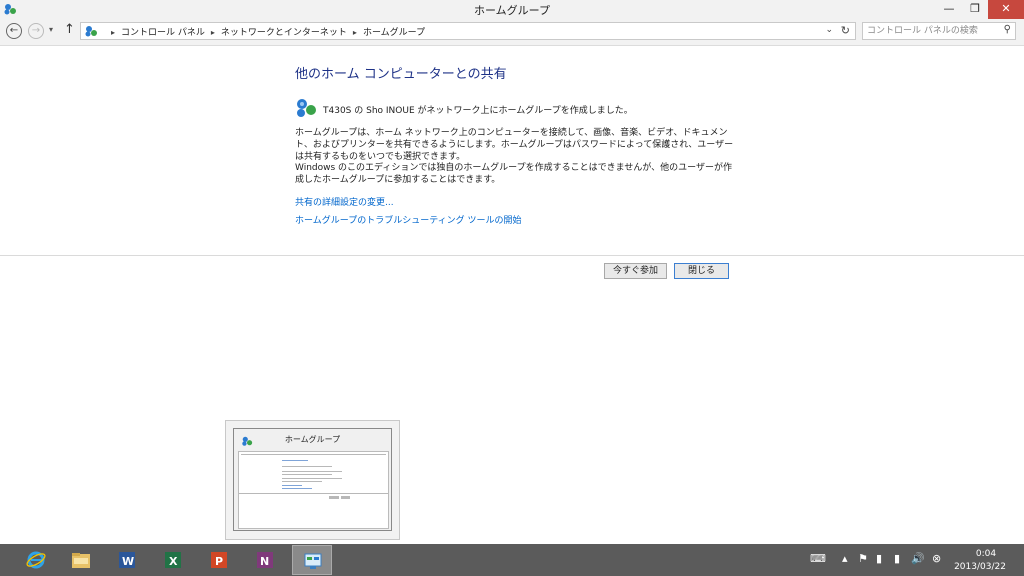  I want to click on clock-date: 2013/03/22, so click(980, 567).